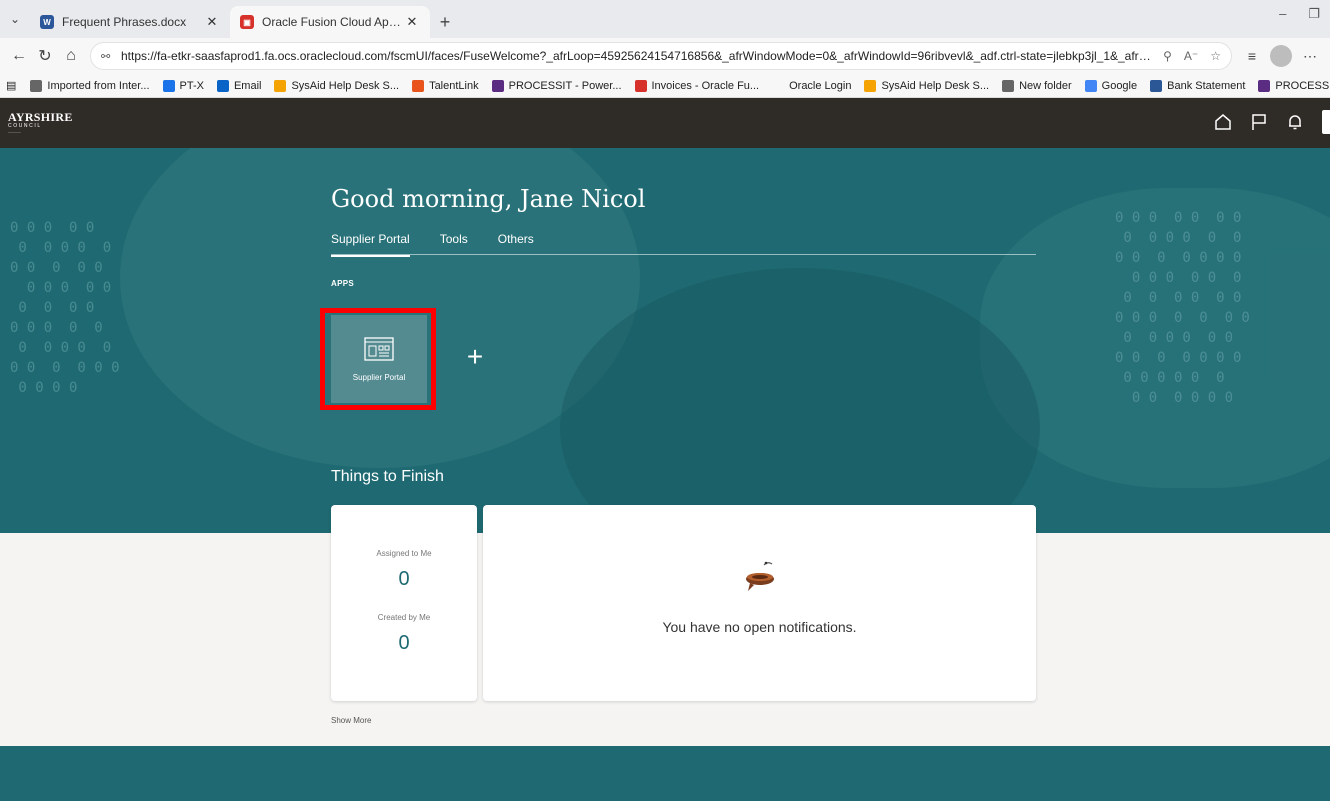  Describe the element at coordinates (1223, 122) in the screenshot. I see `home-icon` at that location.